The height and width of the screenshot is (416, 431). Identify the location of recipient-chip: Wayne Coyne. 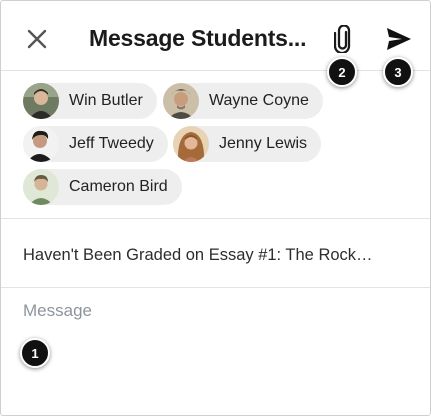
(243, 101).